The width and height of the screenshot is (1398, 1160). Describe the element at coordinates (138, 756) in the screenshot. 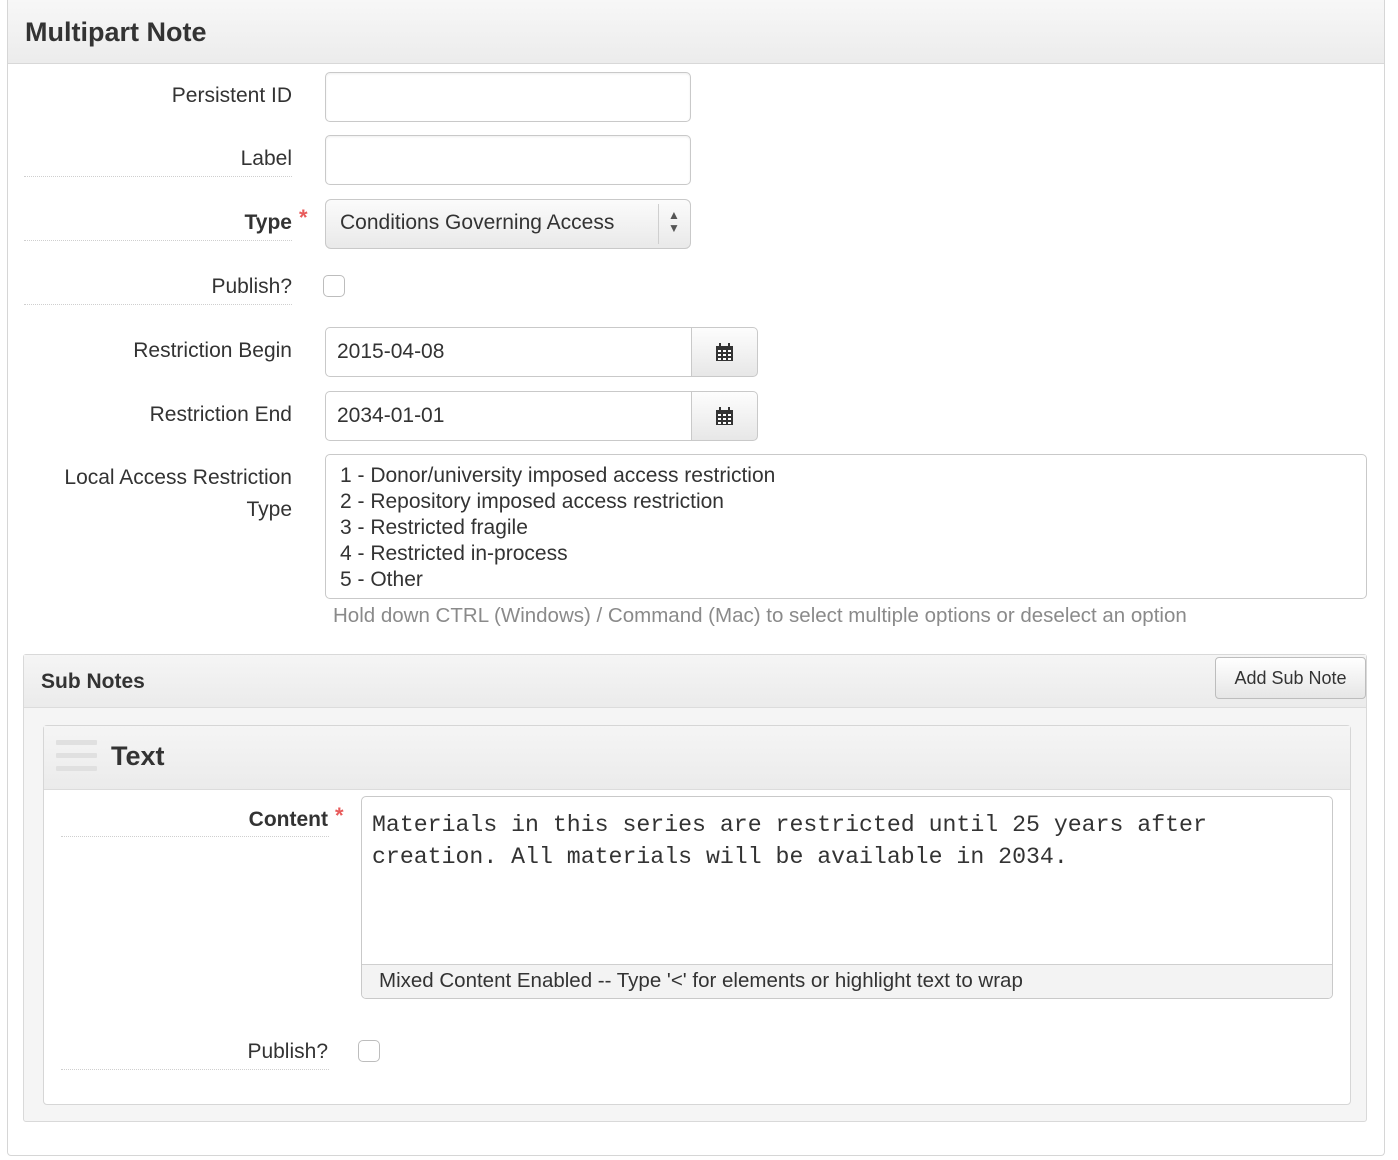

I see `text-subnote-title: Text` at that location.